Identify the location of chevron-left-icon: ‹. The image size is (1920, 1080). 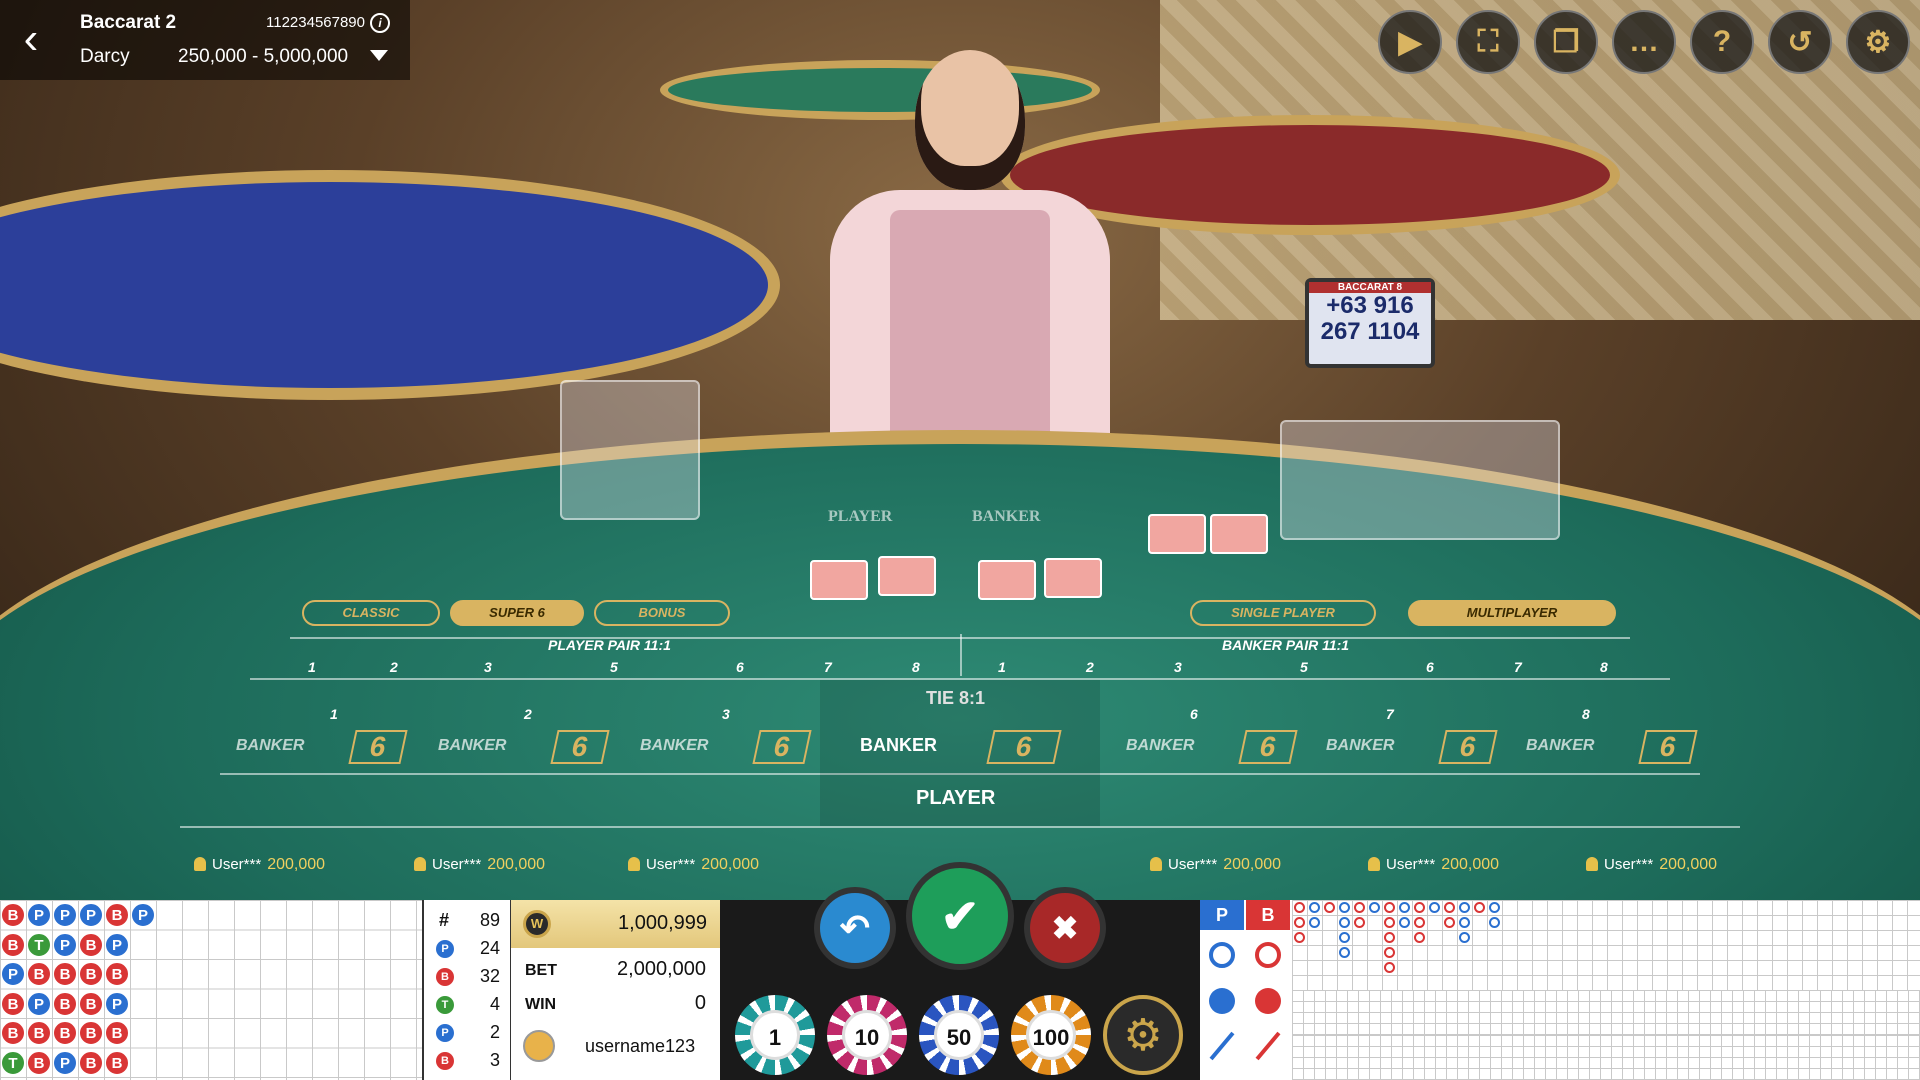
(31, 38).